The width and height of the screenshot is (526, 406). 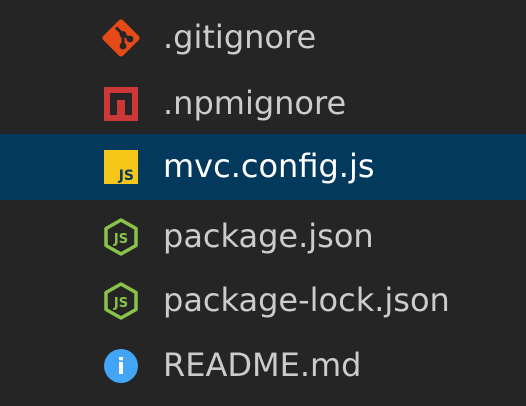 What do you see at coordinates (269, 166) in the screenshot?
I see `file-label: mvc.config.js` at bounding box center [269, 166].